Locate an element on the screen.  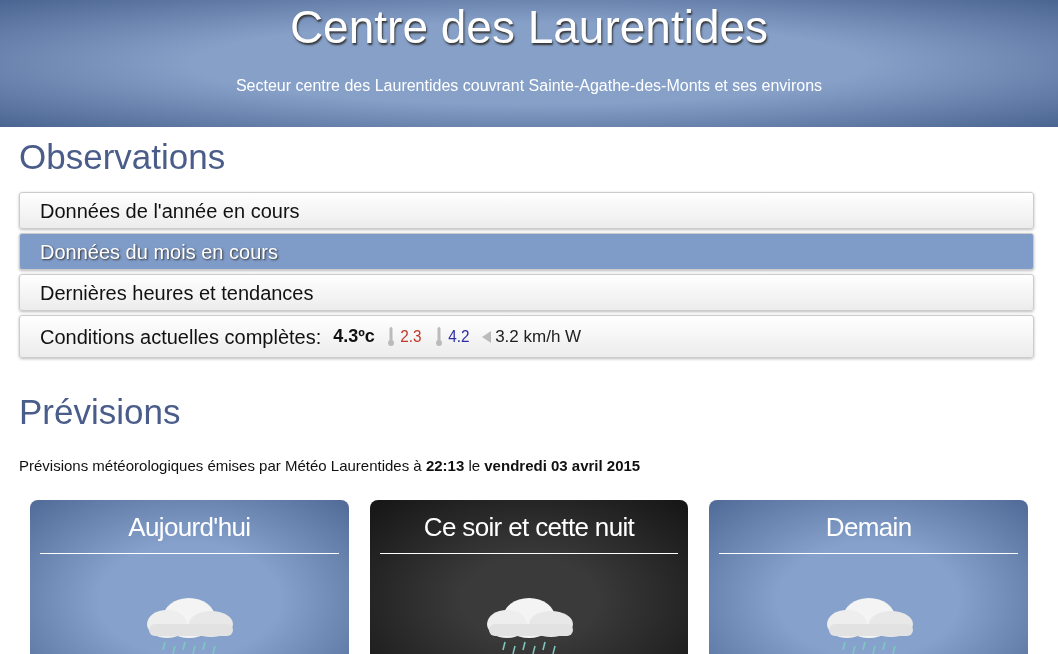
forecast-period: Ce soir et cette nuit is located at coordinates (529, 526).